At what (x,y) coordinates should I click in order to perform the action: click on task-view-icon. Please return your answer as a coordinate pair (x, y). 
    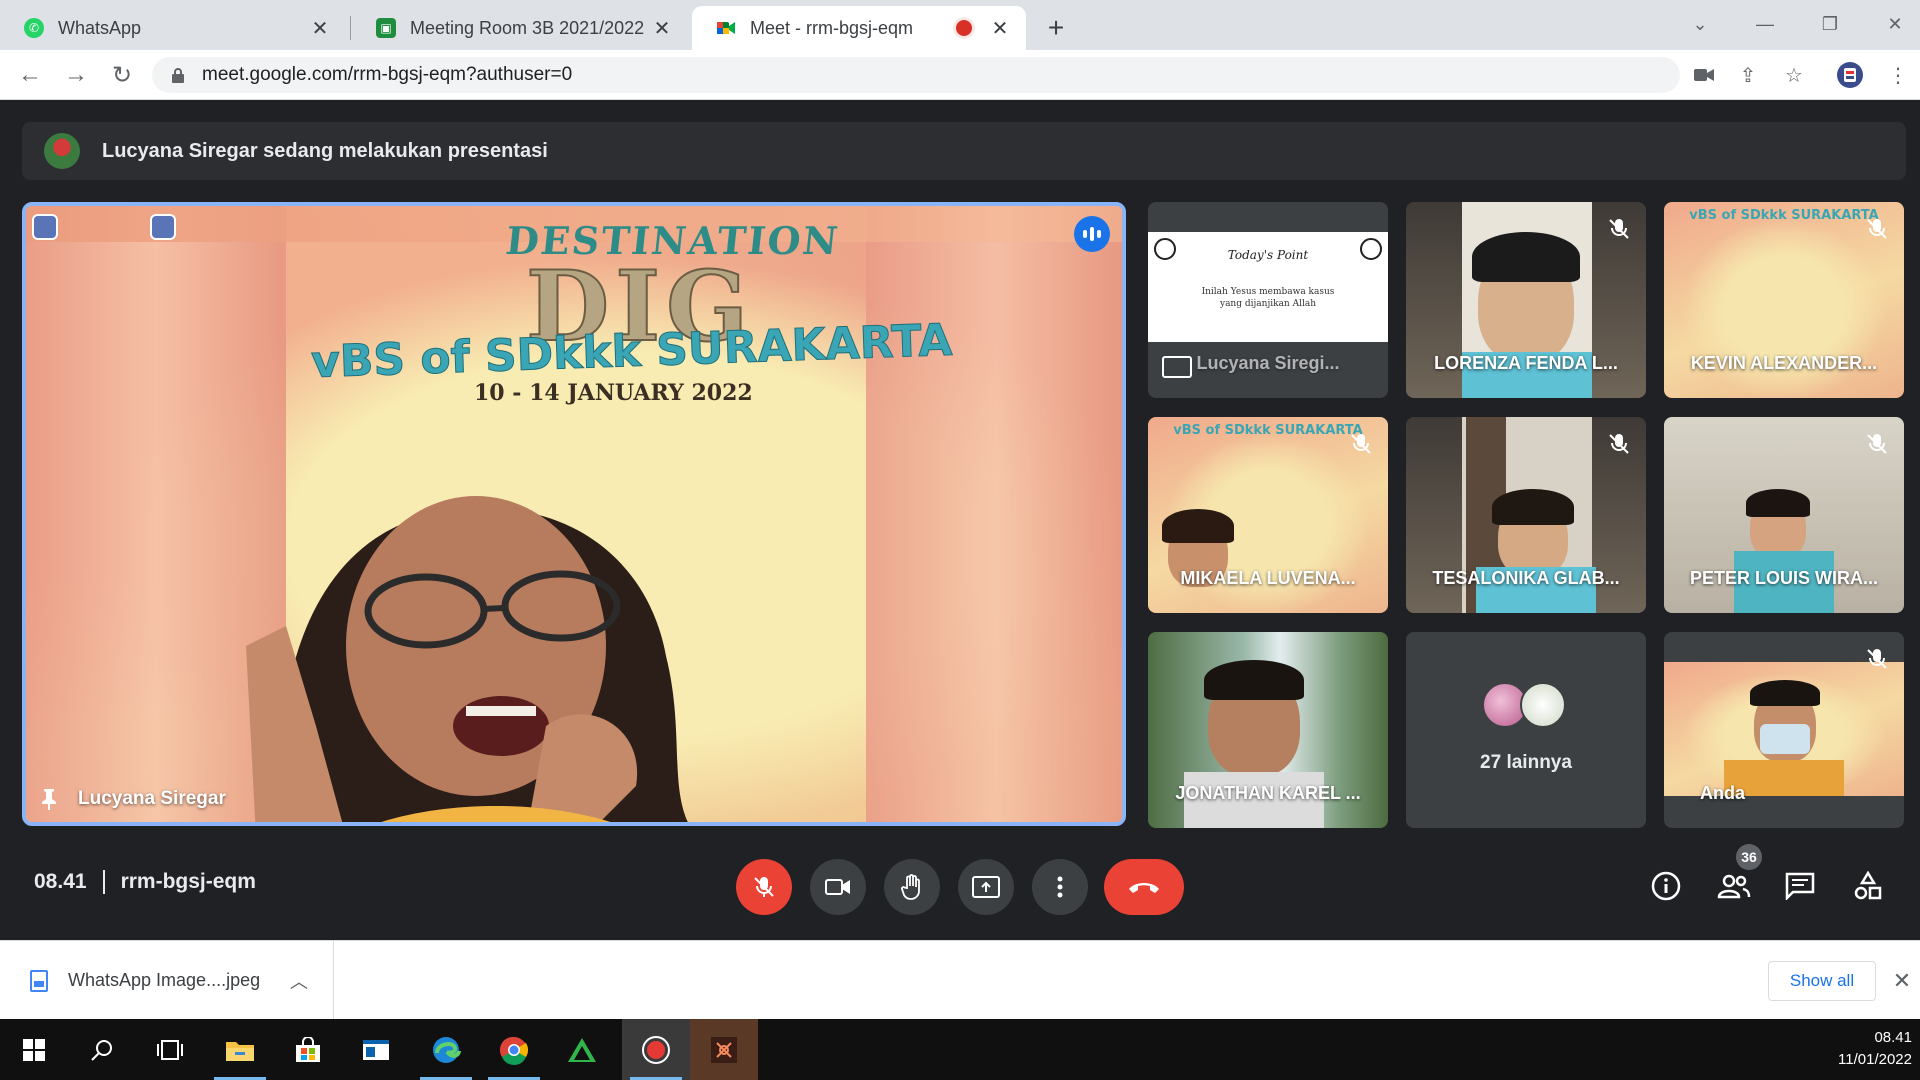
    Looking at the image, I should click on (170, 1049).